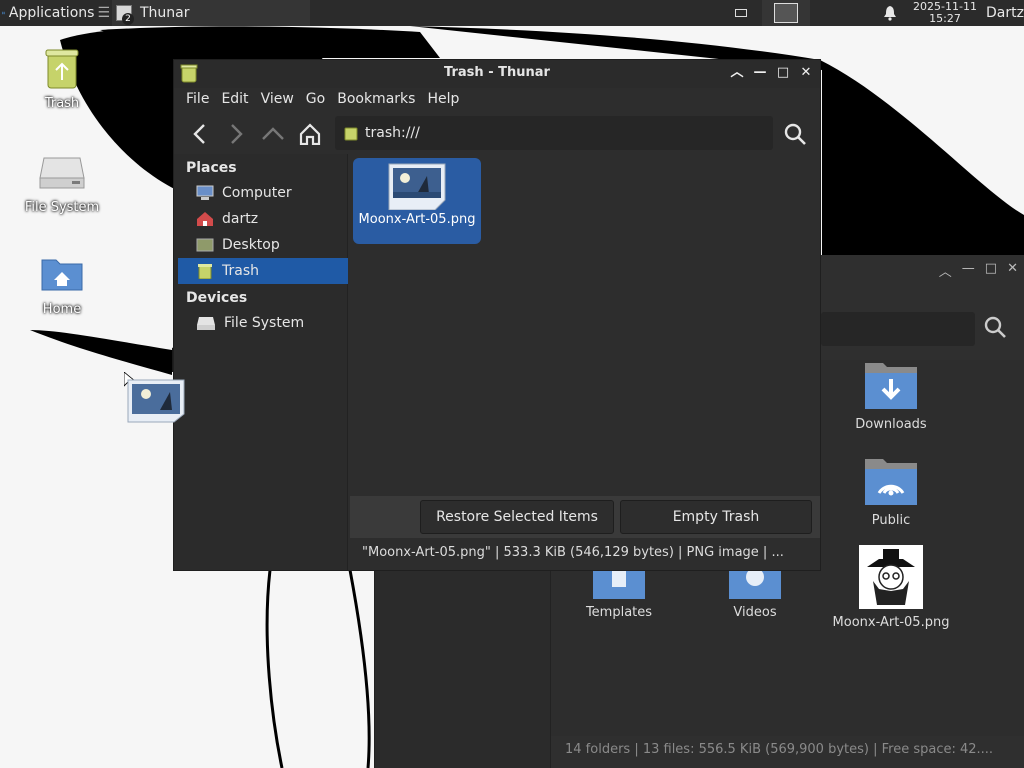 The height and width of the screenshot is (768, 1024). Describe the element at coordinates (203, 100) in the screenshot. I see `menu-file: File` at that location.